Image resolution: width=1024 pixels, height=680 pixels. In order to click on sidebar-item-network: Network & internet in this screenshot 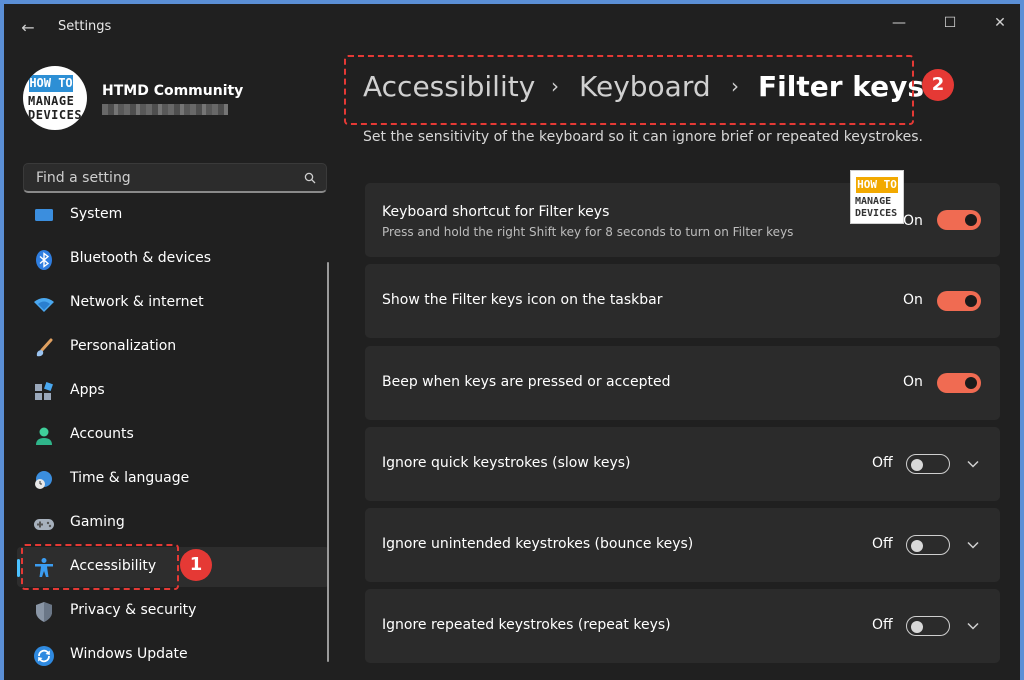, I will do `click(173, 303)`.